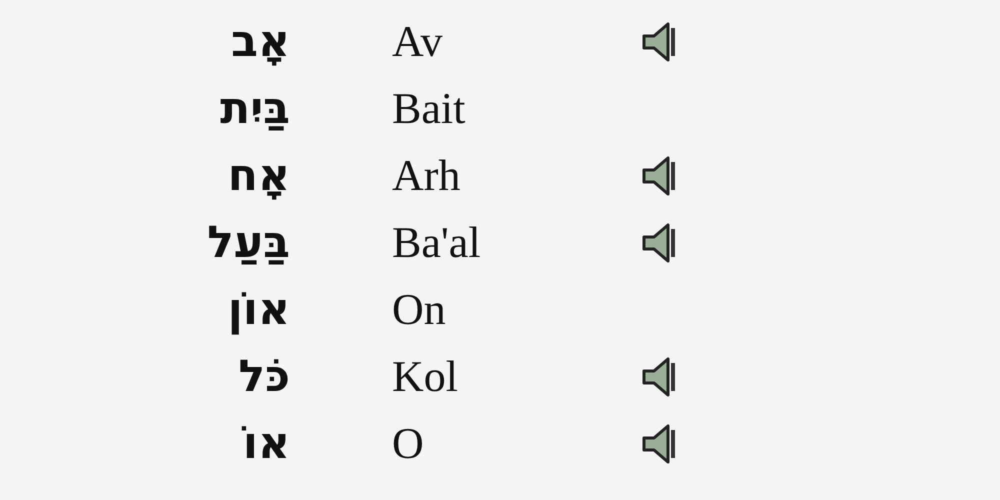  Describe the element at coordinates (258, 175) in the screenshot. I see `hebrew-word: אָח` at that location.